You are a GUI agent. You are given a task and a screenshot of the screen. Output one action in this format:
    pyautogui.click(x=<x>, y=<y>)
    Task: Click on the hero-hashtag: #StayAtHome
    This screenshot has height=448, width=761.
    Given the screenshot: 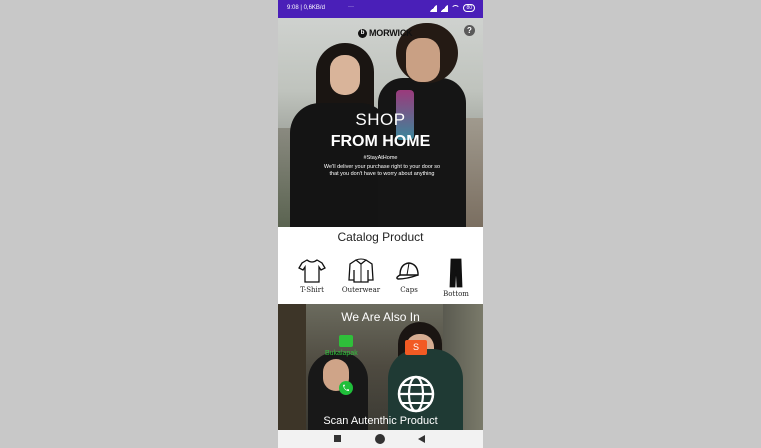 What is the action you would take?
    pyautogui.click(x=380, y=158)
    